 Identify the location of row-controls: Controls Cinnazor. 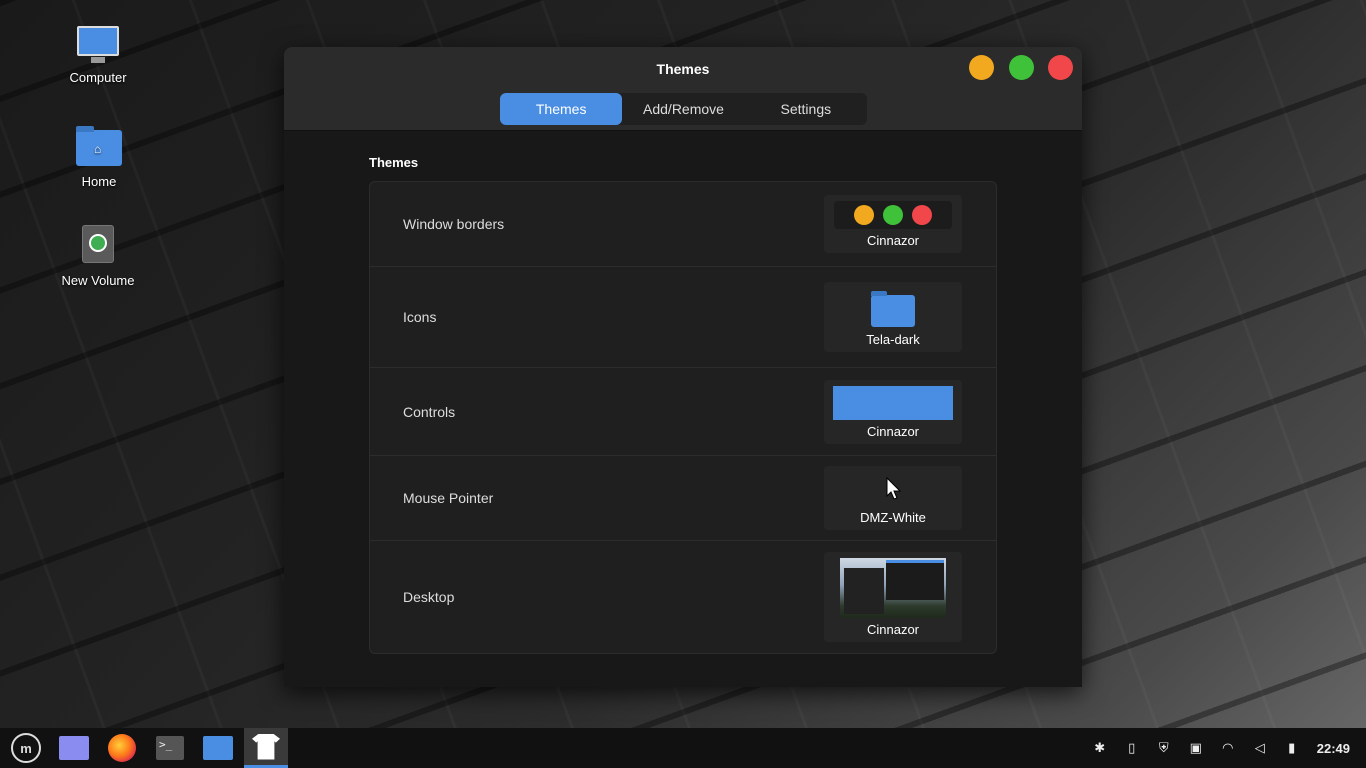
(683, 412).